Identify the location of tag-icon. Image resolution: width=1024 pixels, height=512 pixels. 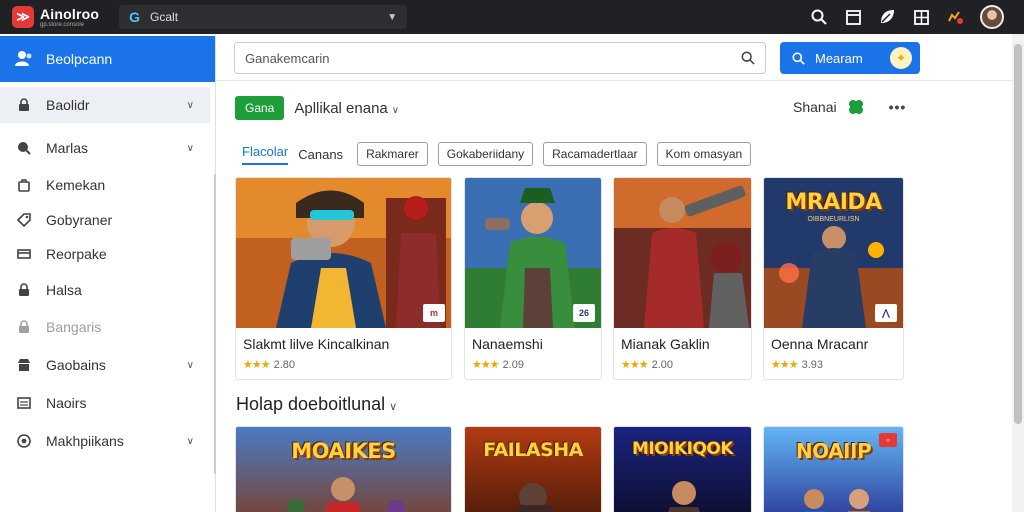
(24, 220).